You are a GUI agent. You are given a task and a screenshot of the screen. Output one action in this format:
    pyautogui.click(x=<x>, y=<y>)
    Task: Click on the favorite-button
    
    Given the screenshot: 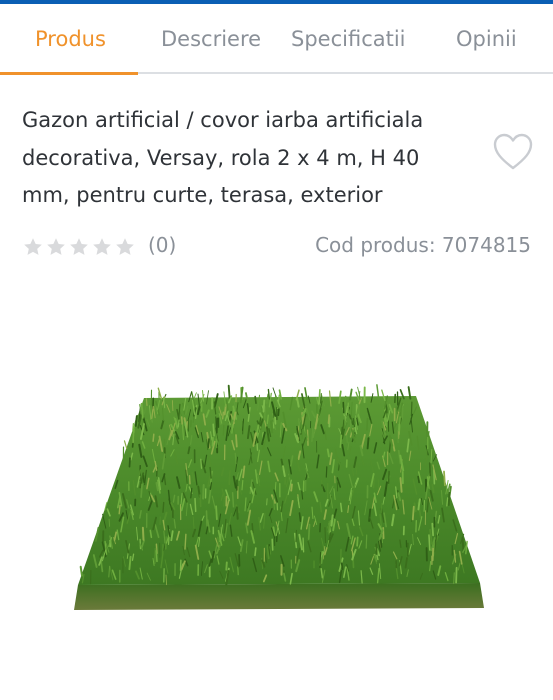 What is the action you would take?
    pyautogui.click(x=513, y=152)
    